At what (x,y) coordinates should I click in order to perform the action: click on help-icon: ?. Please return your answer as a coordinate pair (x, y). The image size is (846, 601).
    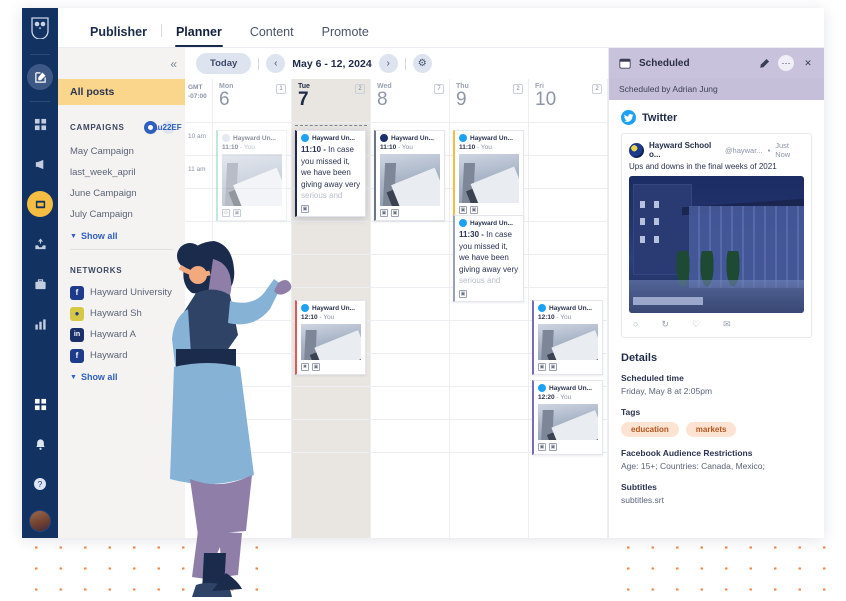
    Looking at the image, I should click on (40, 484).